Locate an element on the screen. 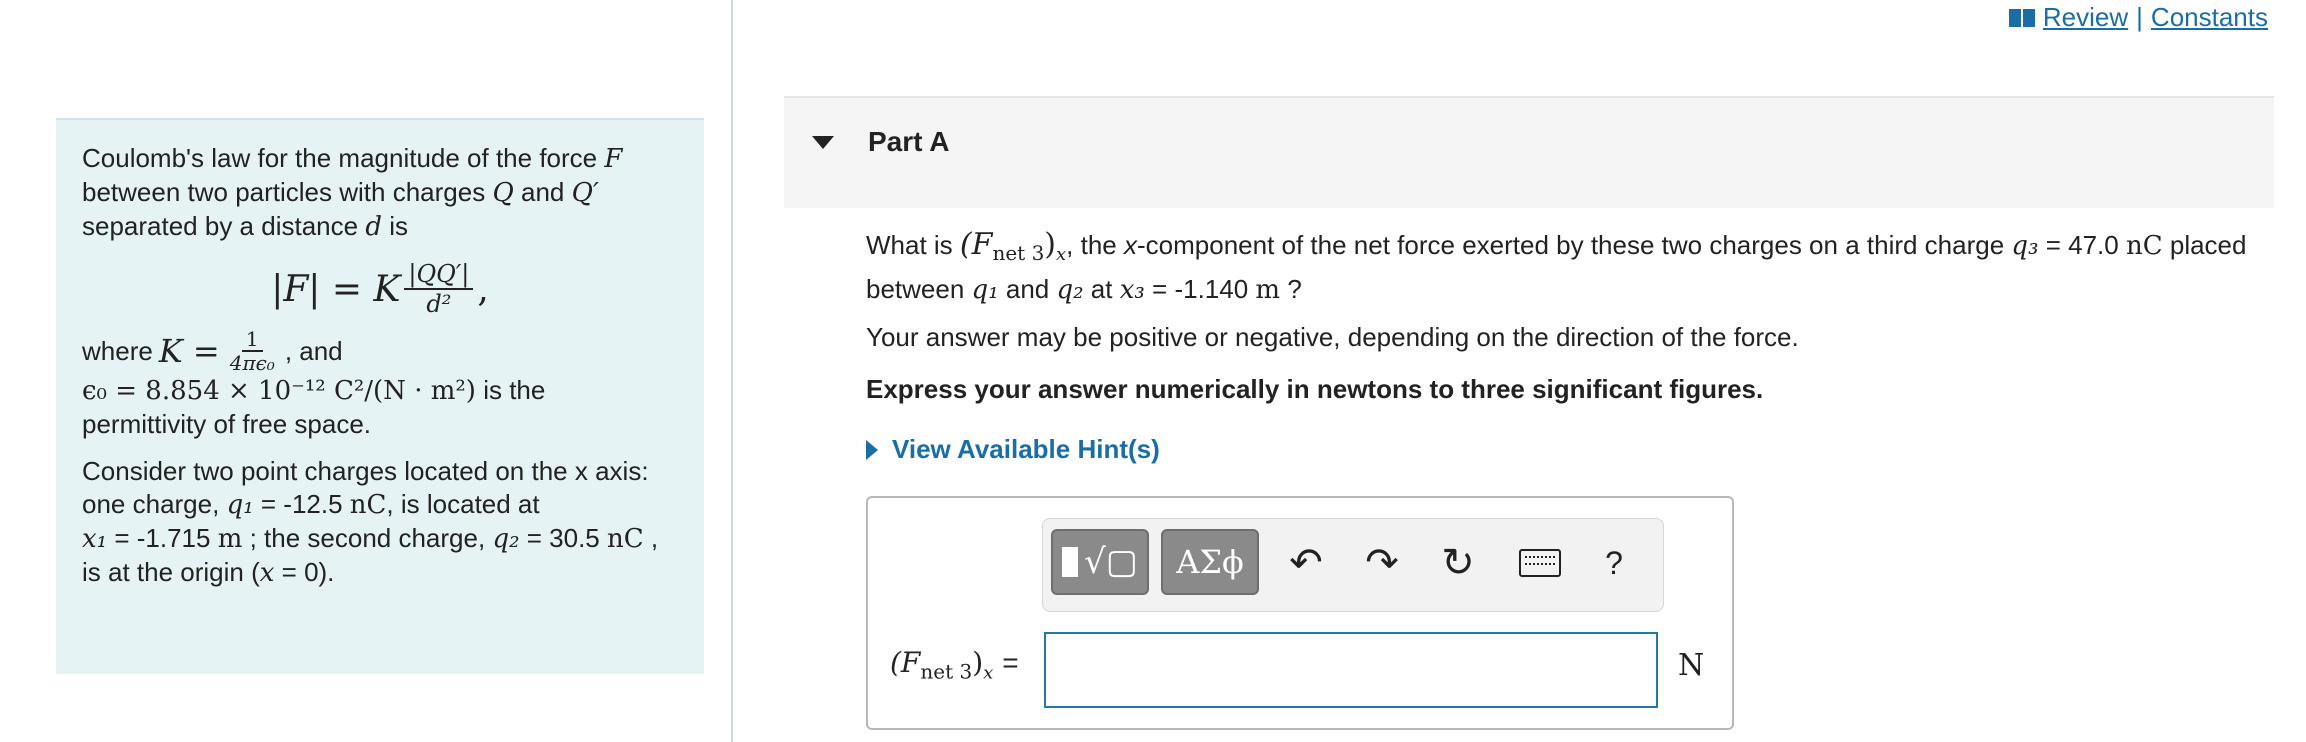 Image resolution: width=2306 pixels, height=742 pixels. part-a-header: Part A is located at coordinates (1529, 152).